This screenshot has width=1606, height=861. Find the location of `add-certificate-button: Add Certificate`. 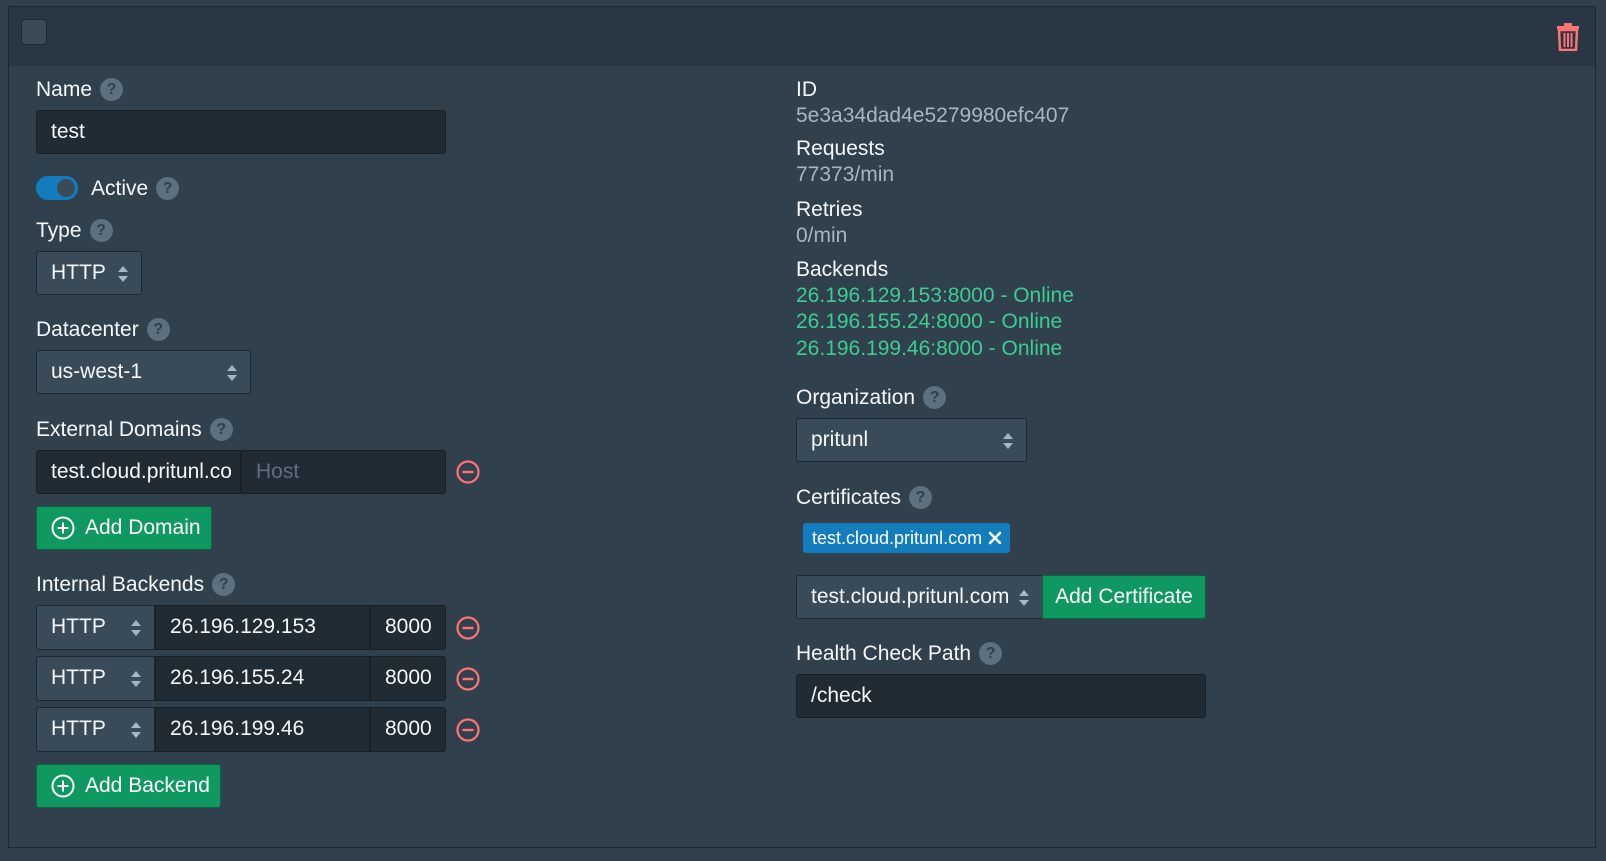

add-certificate-button: Add Certificate is located at coordinates (1124, 597).